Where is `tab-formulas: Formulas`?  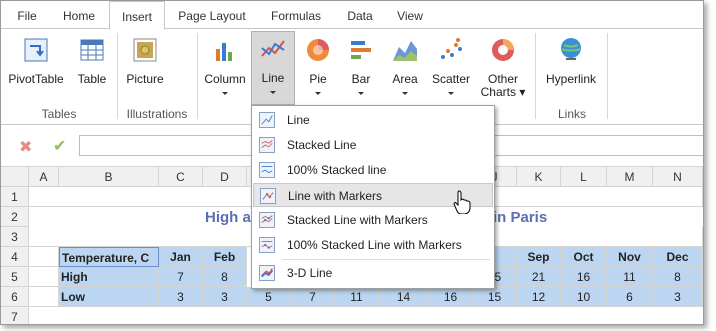
tab-formulas: Formulas is located at coordinates (296, 15).